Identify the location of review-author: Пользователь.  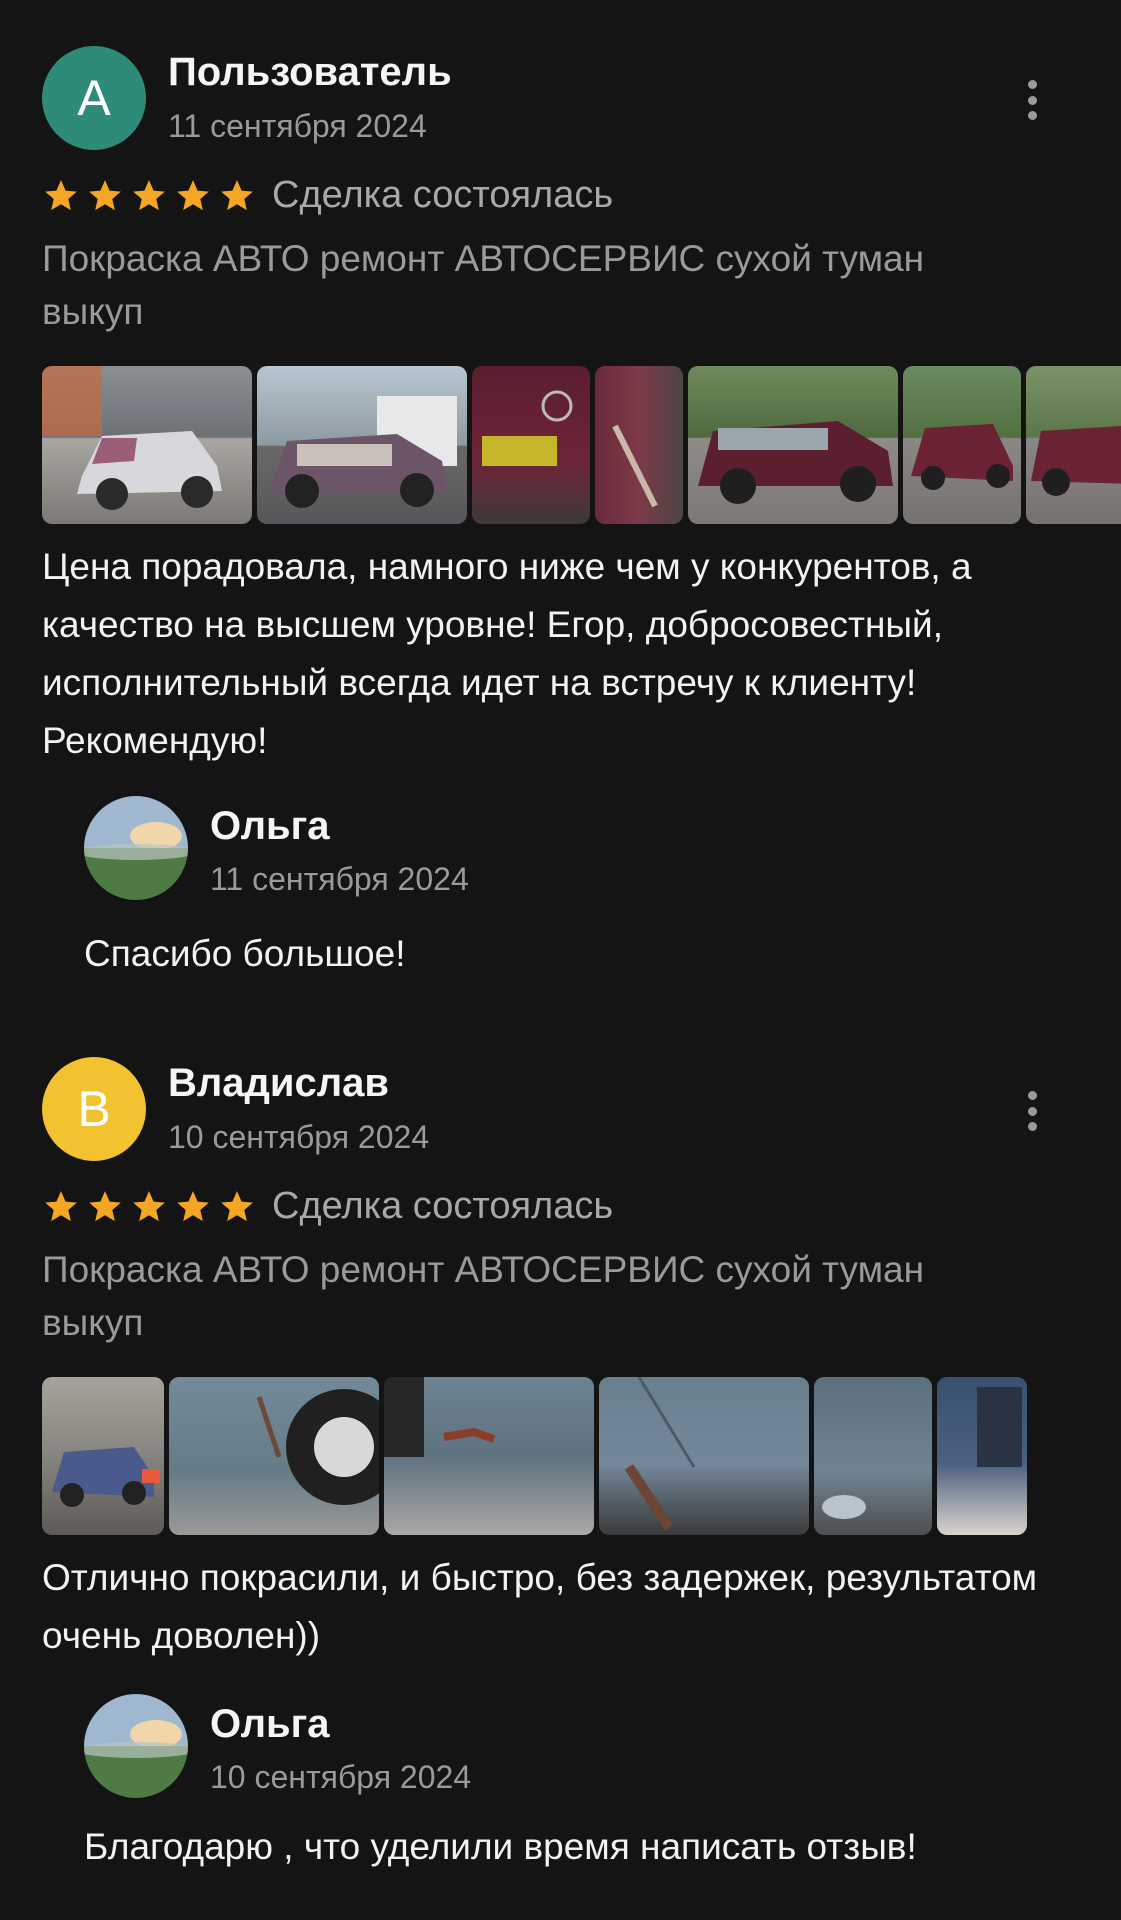
(310, 72).